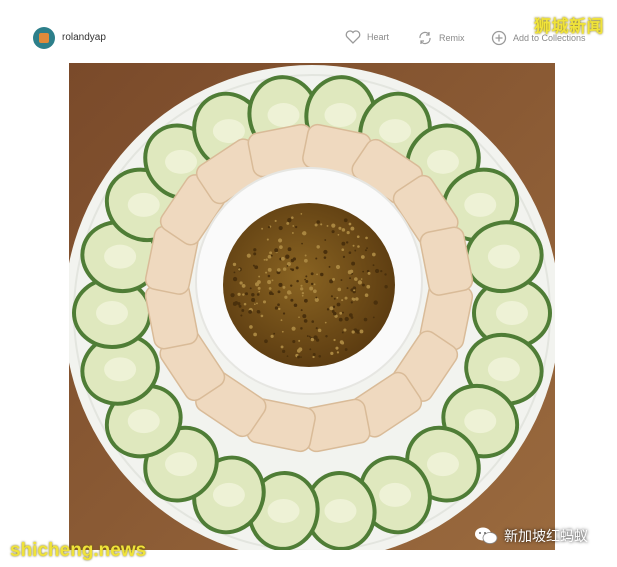 The width and height of the screenshot is (617, 567). Describe the element at coordinates (78, 550) in the screenshot. I see `watermark-bottom-left: shicheng.news` at that location.